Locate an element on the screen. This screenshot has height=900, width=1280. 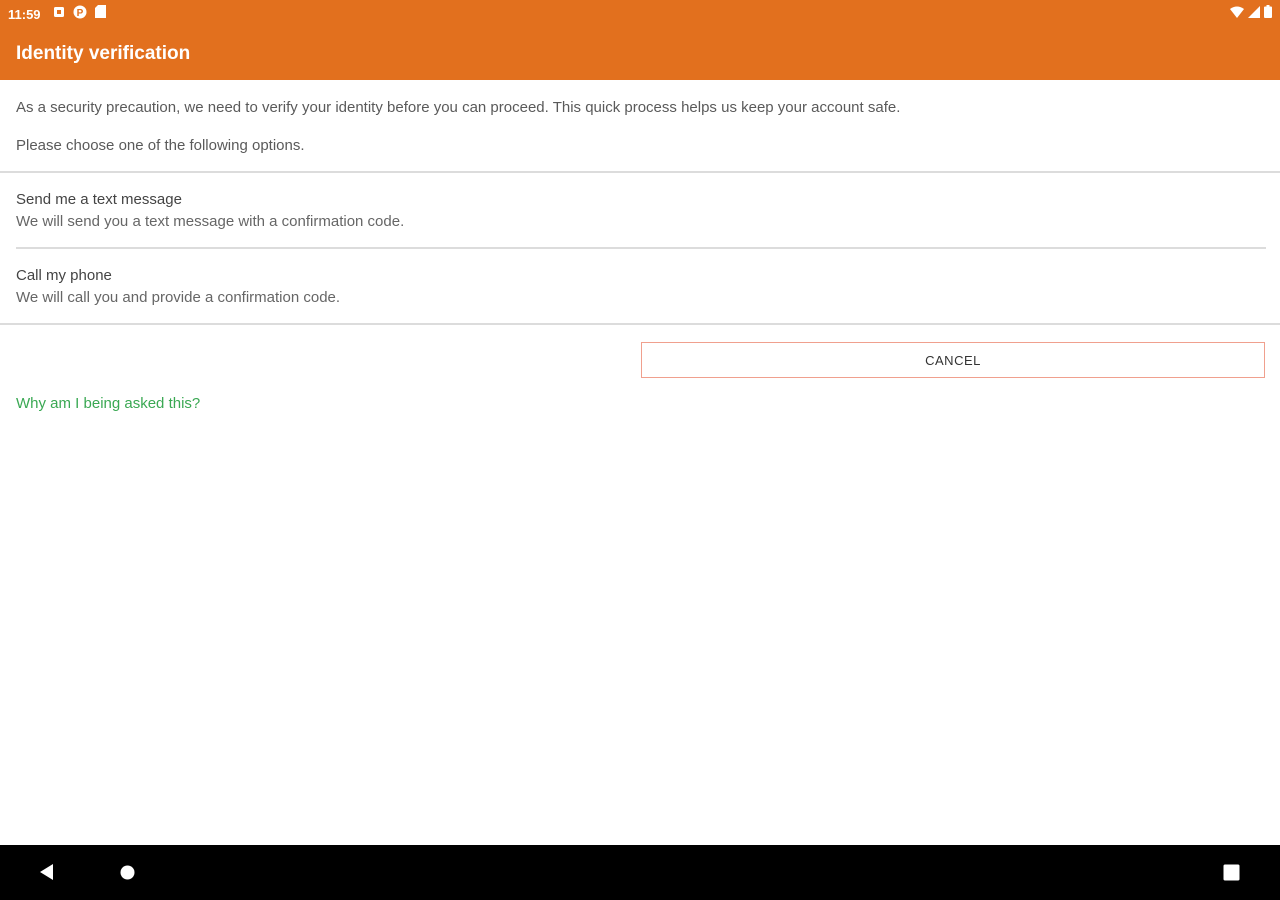
svg-text: P is located at coordinates (79, 13).